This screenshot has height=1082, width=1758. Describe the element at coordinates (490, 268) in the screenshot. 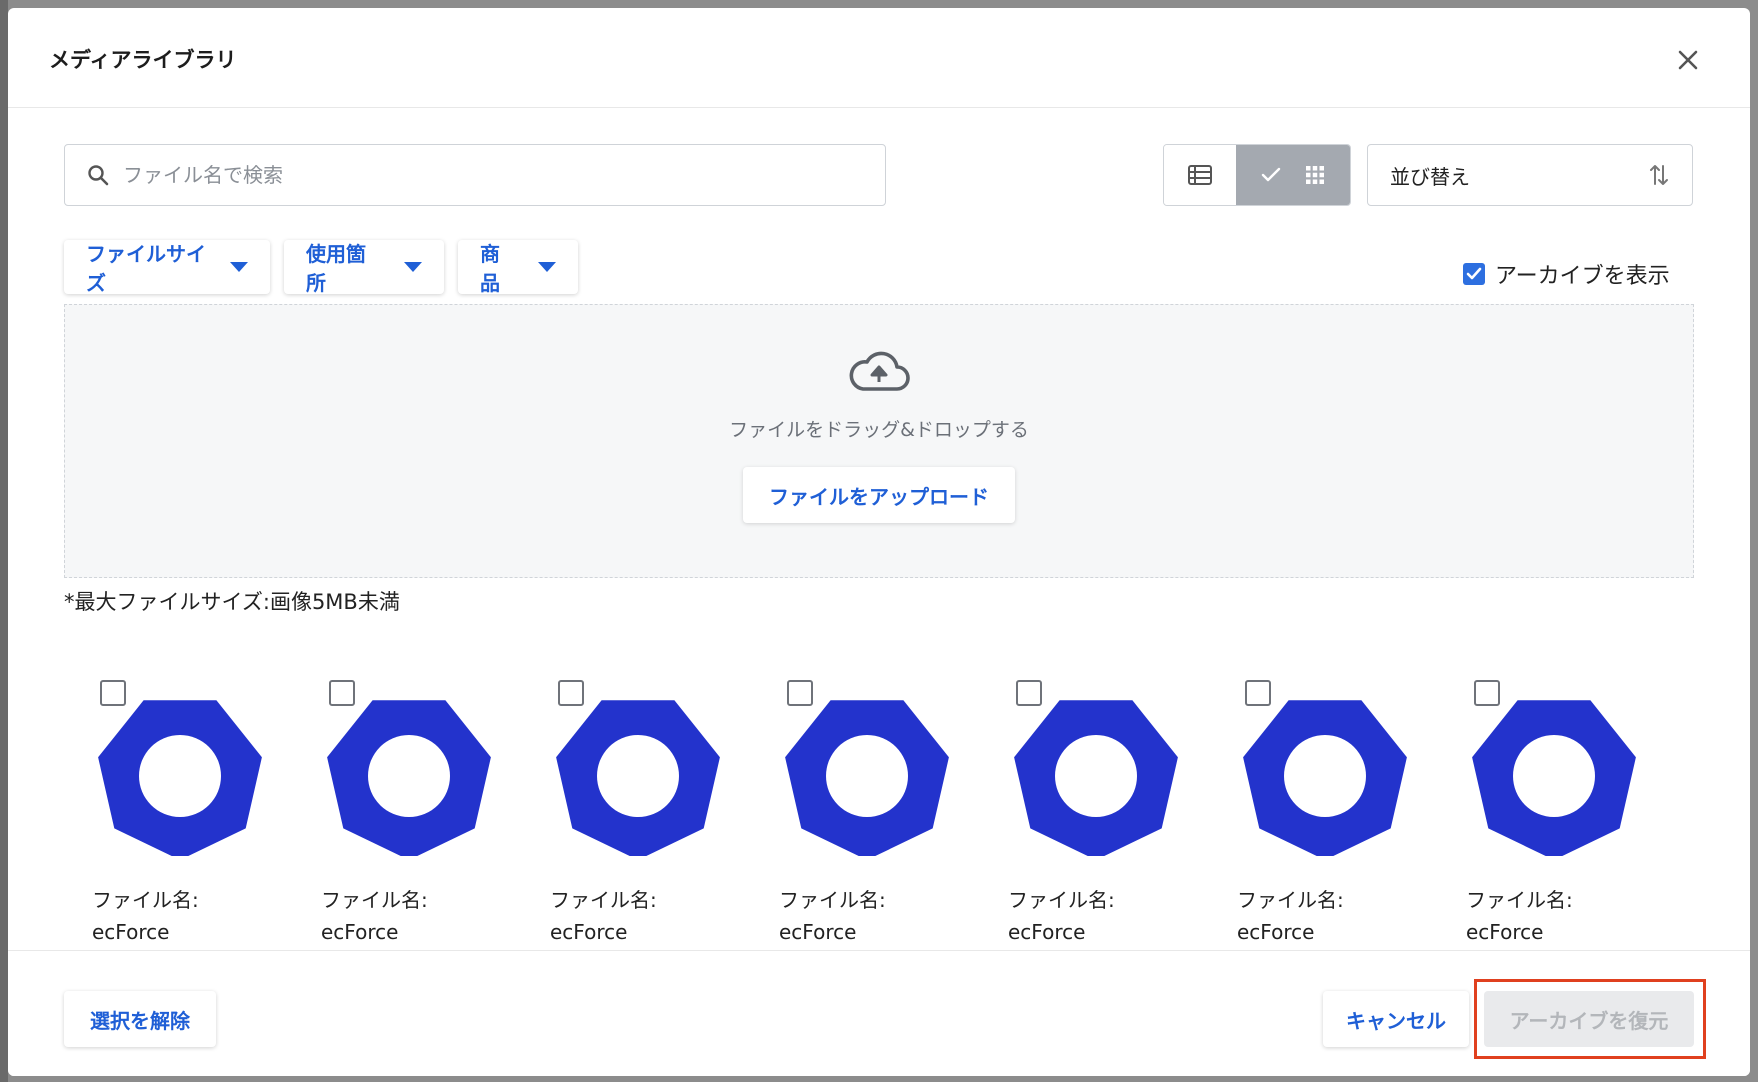

I see `filter-label: 商品` at that location.